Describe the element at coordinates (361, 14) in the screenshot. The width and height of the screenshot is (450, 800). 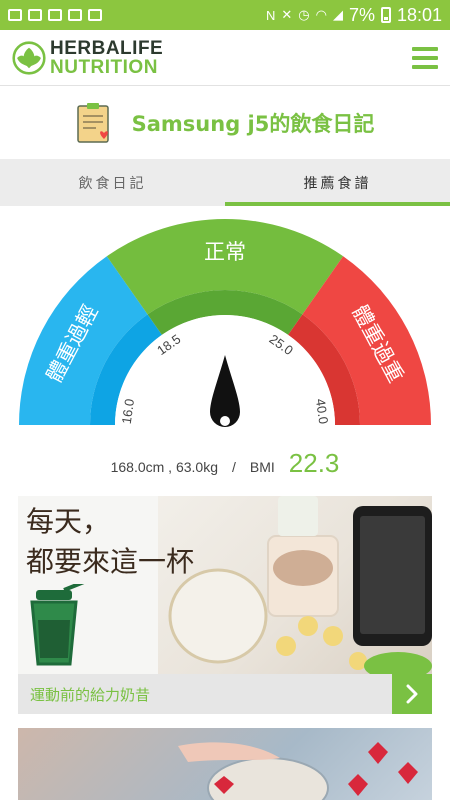
I see `battery-percent: 7%` at that location.